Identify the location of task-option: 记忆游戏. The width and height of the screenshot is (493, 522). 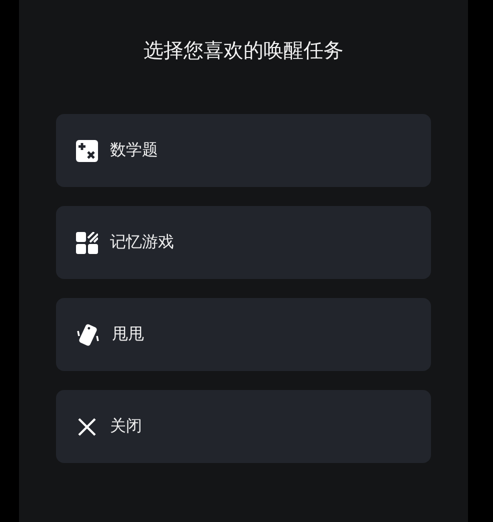
(243, 242).